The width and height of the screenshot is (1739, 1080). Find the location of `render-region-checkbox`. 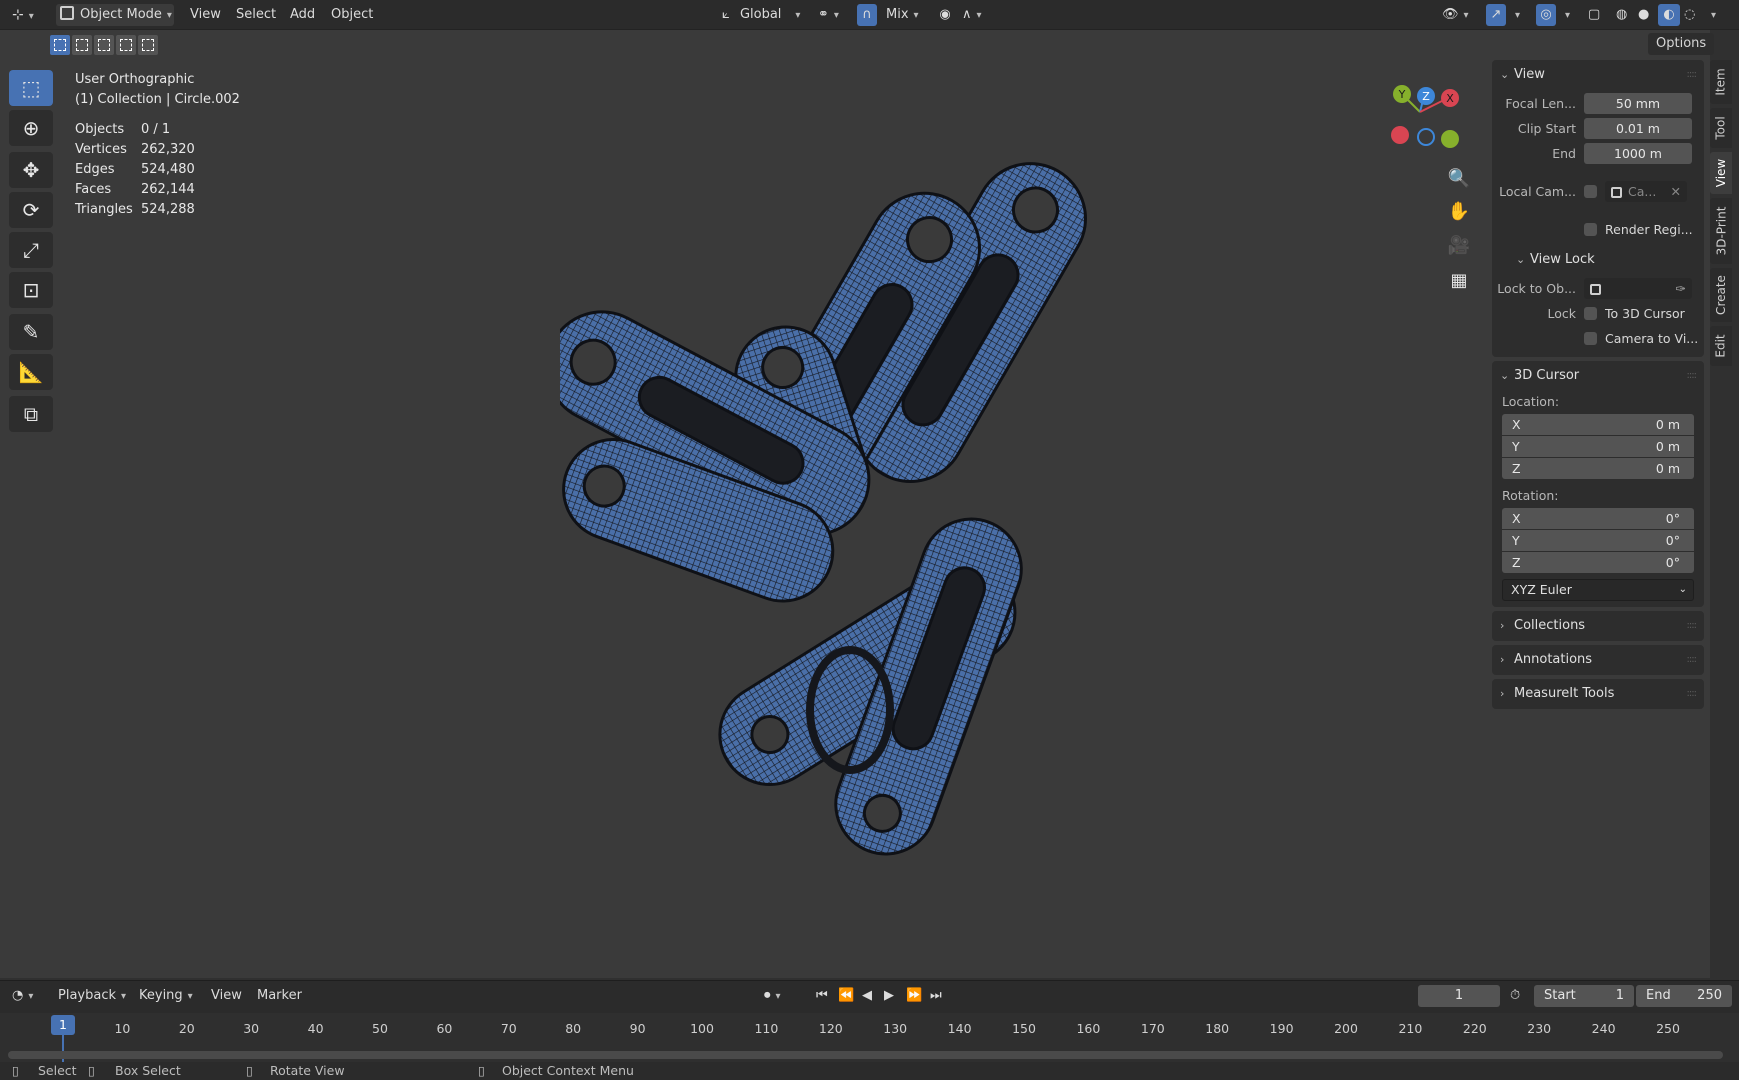

render-region-checkbox is located at coordinates (1590, 229).